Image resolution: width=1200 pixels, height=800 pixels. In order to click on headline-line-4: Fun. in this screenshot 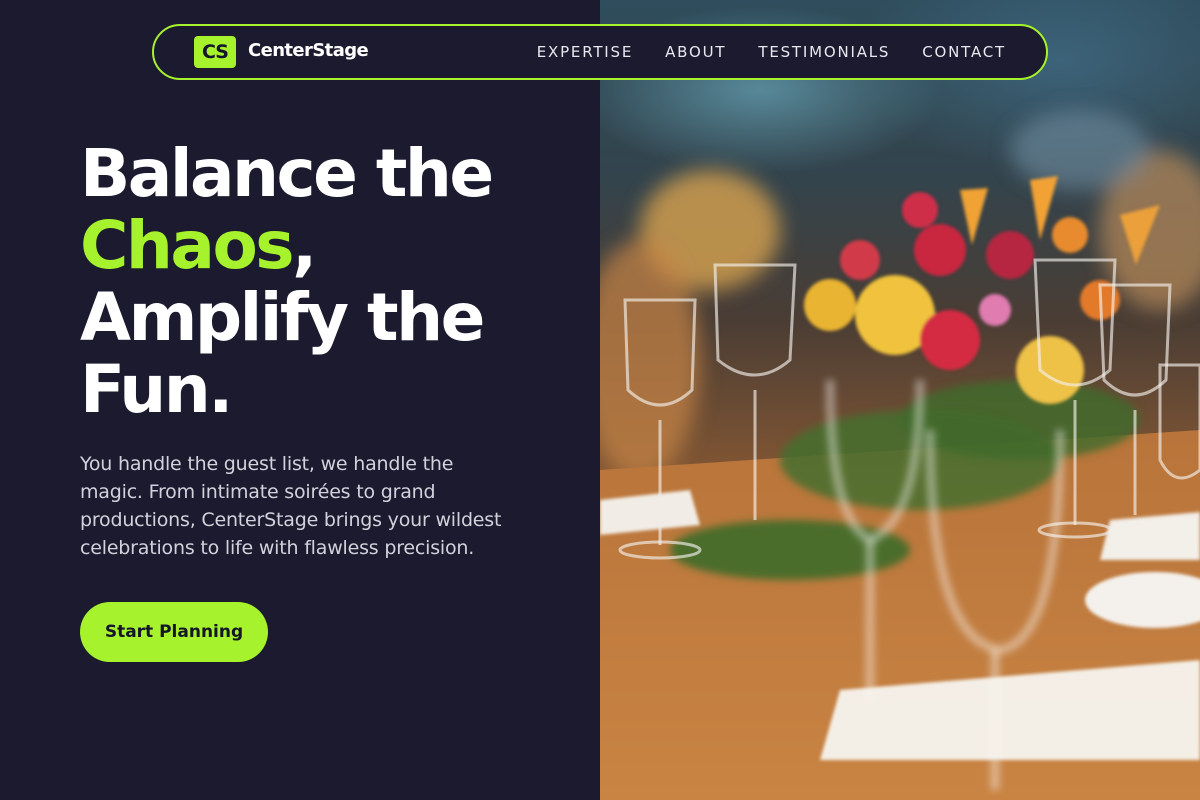, I will do `click(156, 389)`.